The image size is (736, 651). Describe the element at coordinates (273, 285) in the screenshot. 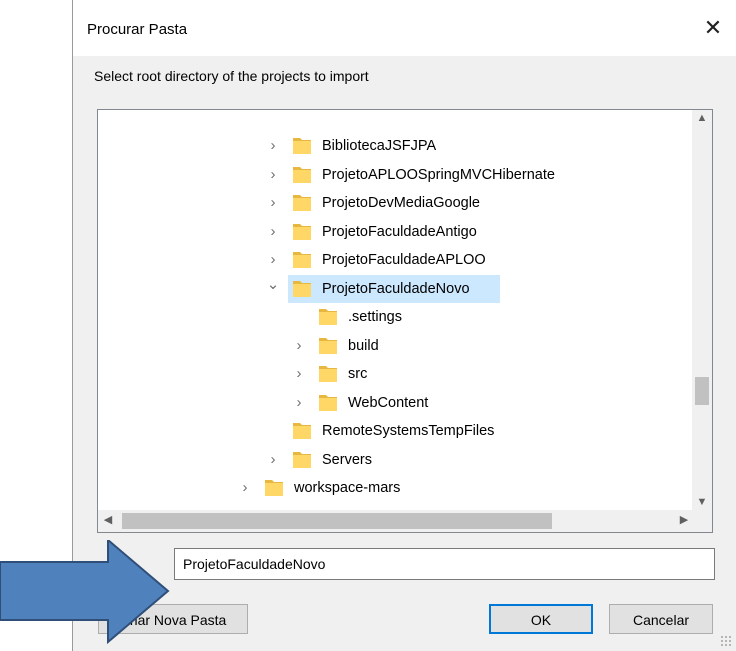

I see `chevron-down-icon: ⌄` at that location.